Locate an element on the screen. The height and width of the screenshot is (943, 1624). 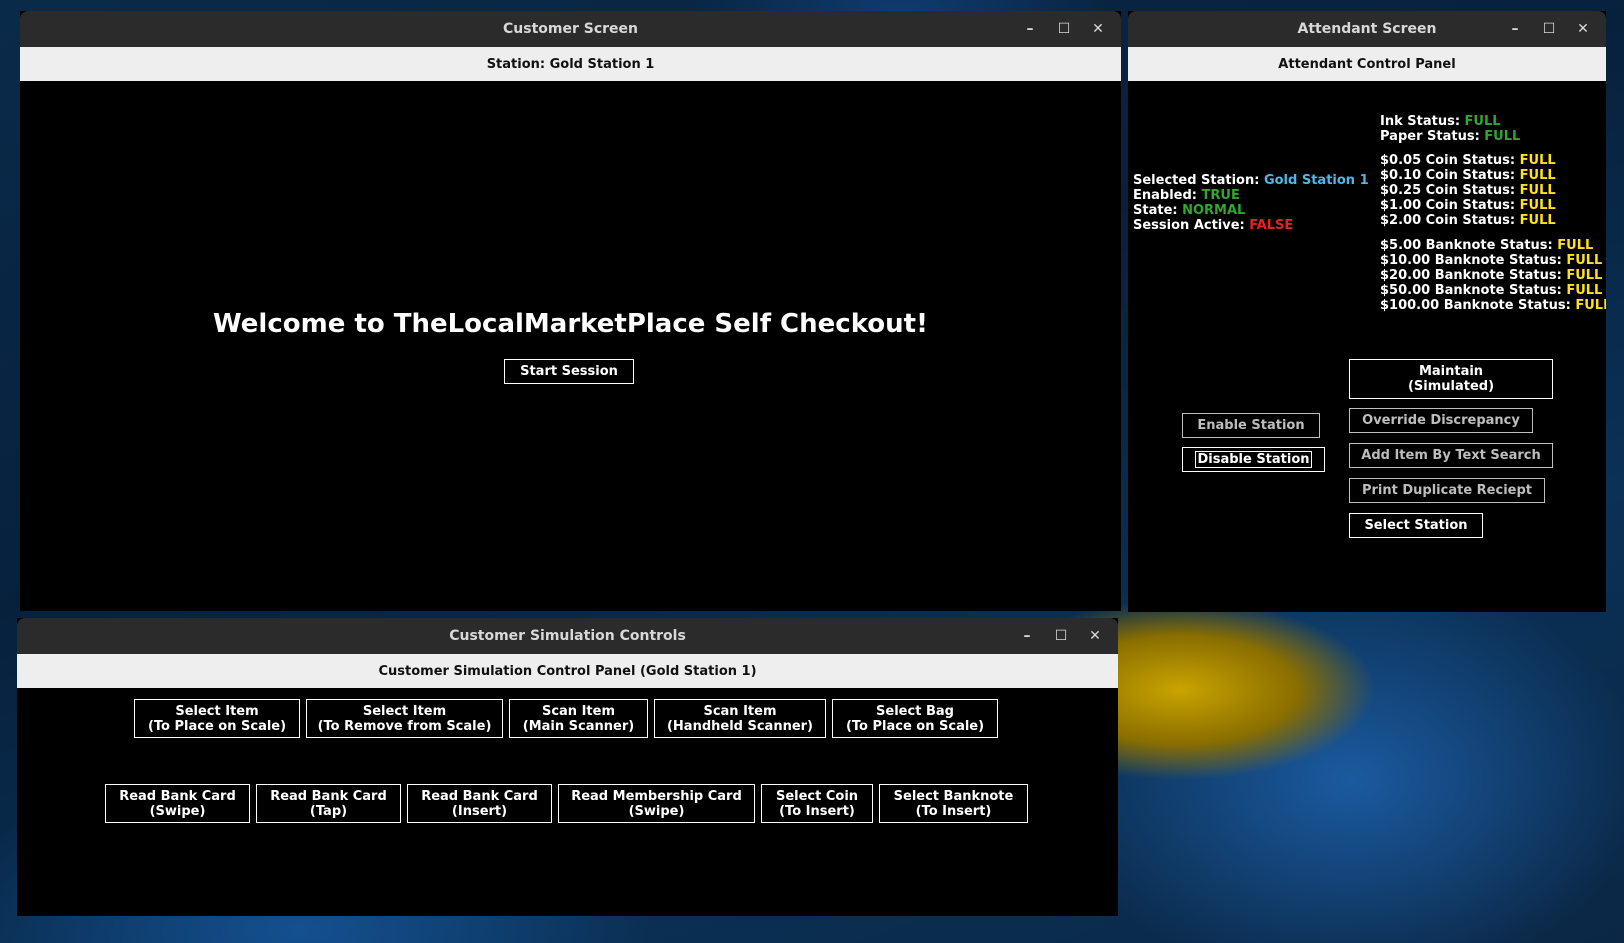
ink-status-line: Ink Status: FULL is located at coordinates (1440, 121).